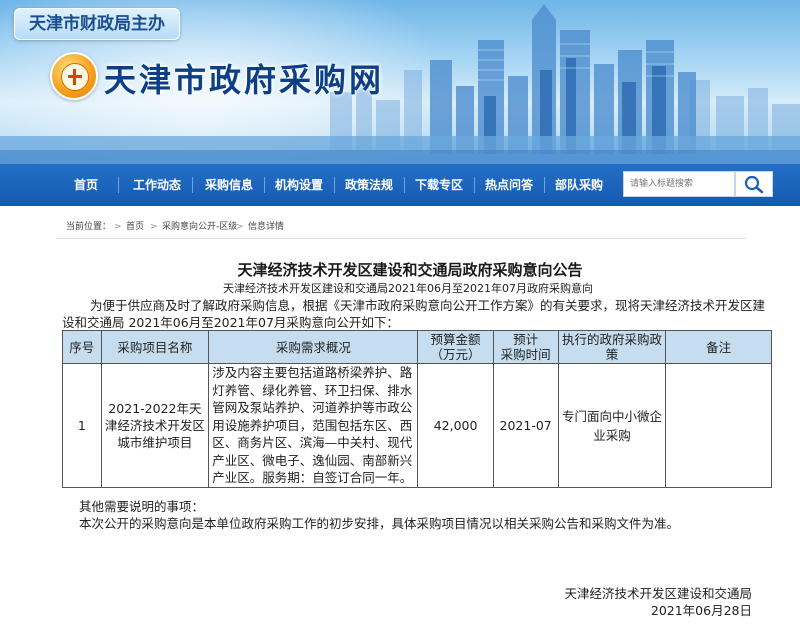 Image resolution: width=800 pixels, height=636 pixels. I want to click on nav-item-military-procurement: 部队采购, so click(579, 185).